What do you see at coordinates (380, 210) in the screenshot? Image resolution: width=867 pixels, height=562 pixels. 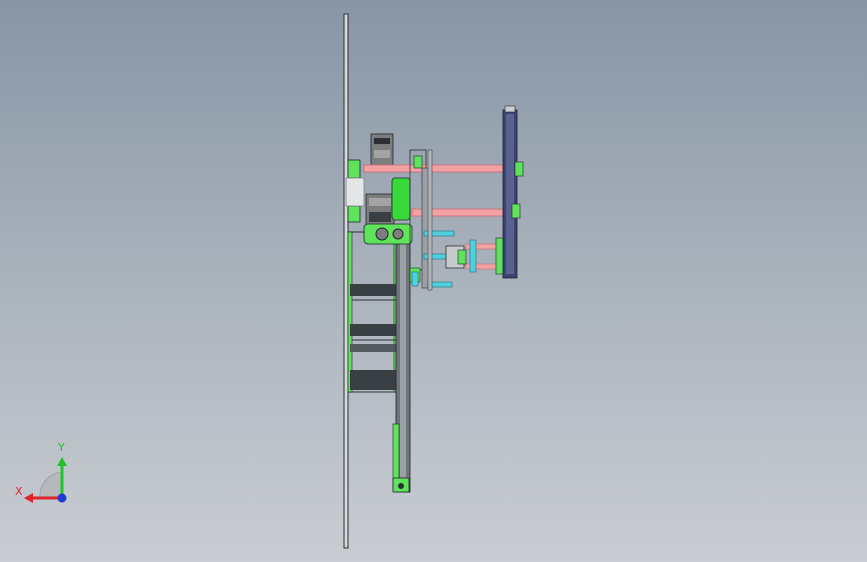 I see `lower-motor` at bounding box center [380, 210].